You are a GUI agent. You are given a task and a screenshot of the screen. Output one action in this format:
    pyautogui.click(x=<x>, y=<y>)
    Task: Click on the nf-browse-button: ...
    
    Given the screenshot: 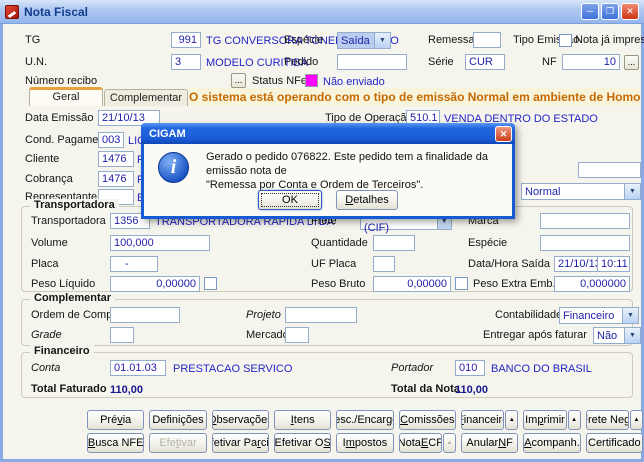 What is the action you would take?
    pyautogui.click(x=631, y=62)
    